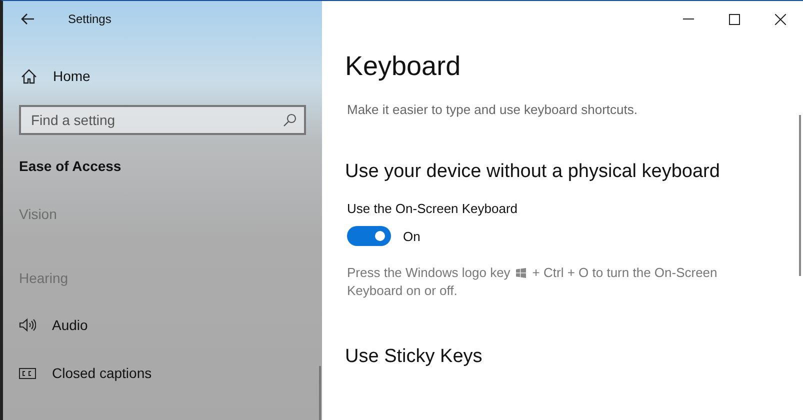 The image size is (803, 420). I want to click on maximize-icon, so click(734, 19).